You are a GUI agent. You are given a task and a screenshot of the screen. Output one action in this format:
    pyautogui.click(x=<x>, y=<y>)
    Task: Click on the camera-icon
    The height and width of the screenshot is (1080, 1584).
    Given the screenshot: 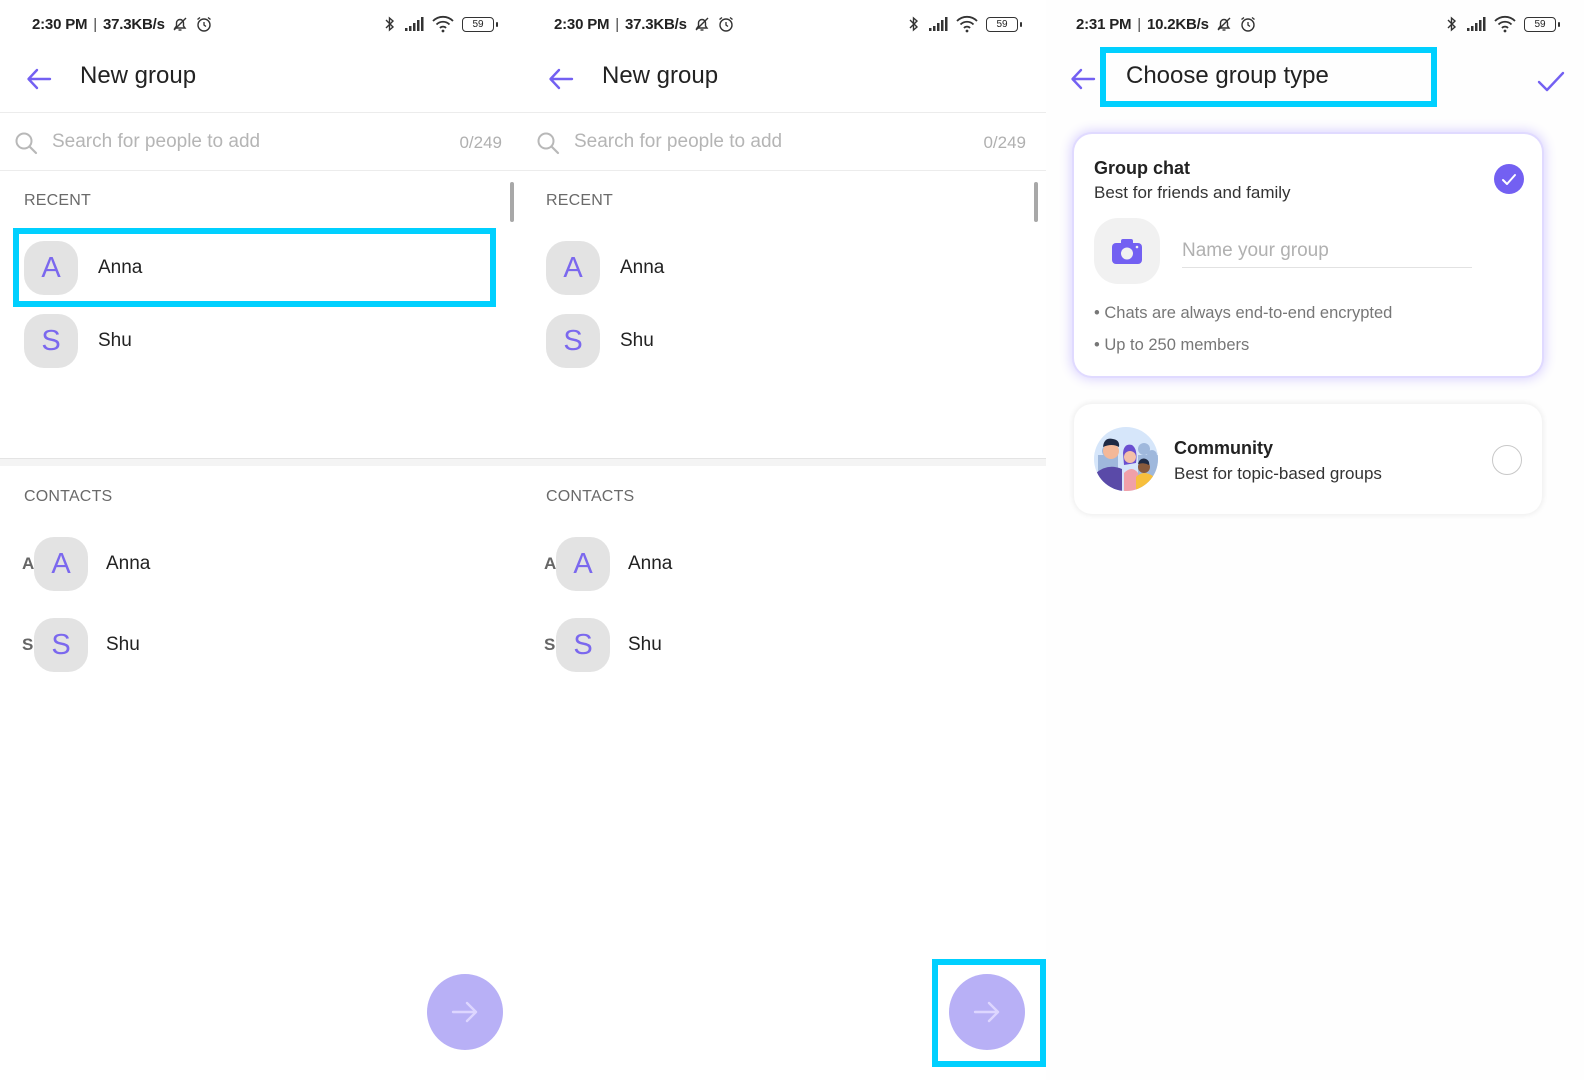 What is the action you would take?
    pyautogui.click(x=1127, y=251)
    